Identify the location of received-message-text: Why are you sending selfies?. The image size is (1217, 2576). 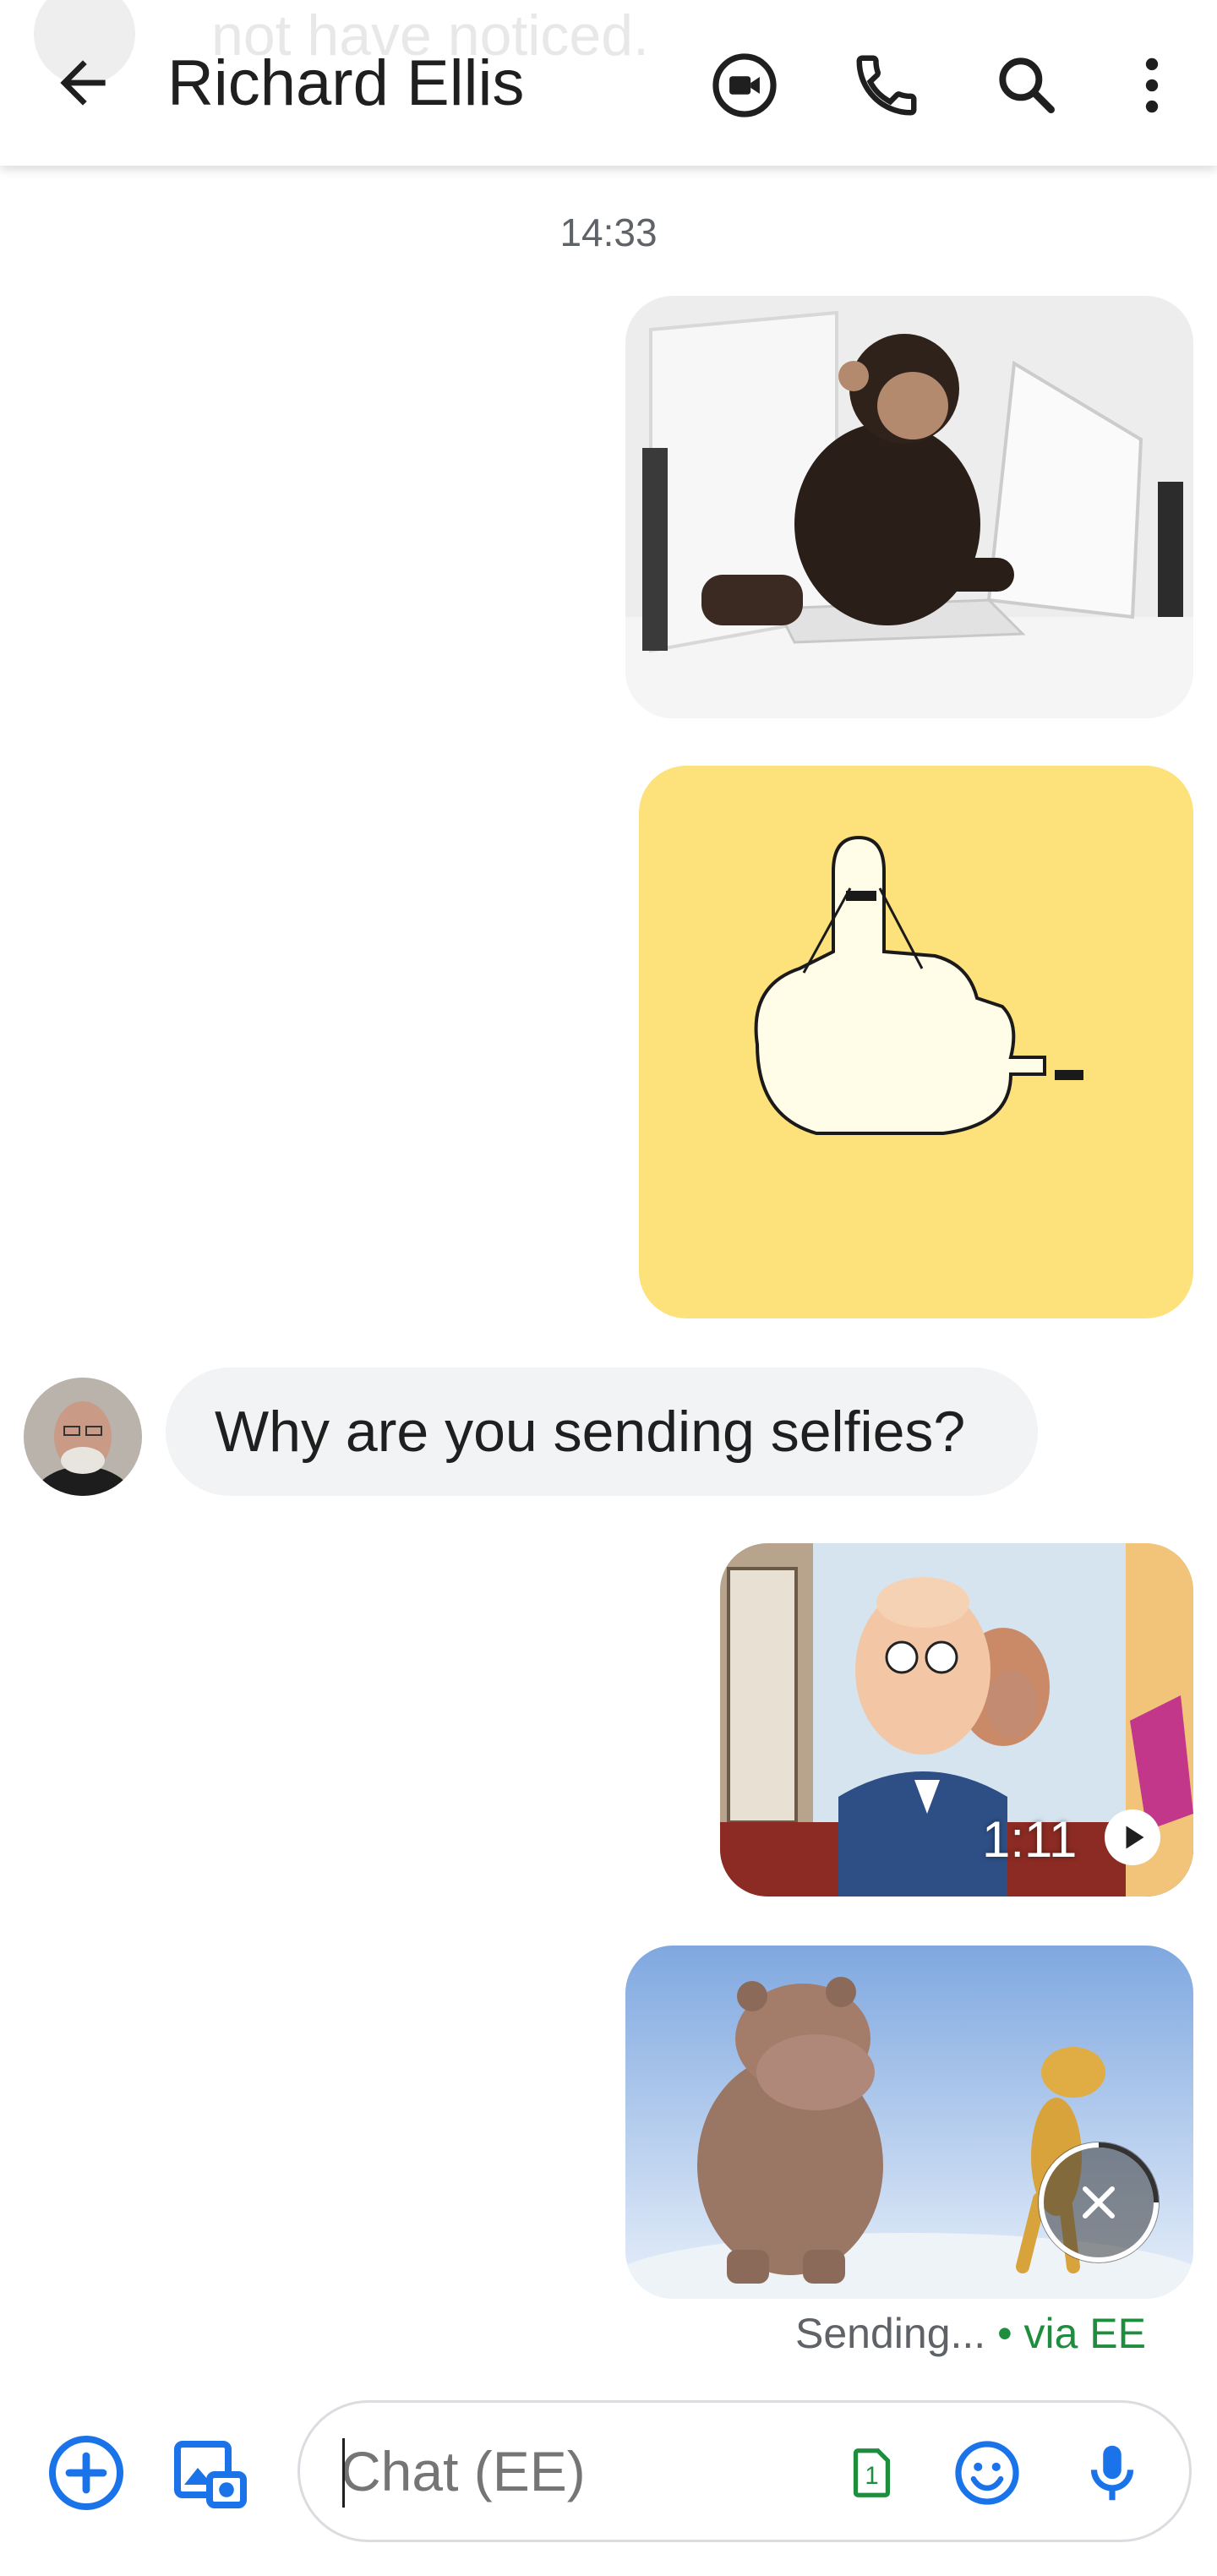
(590, 1432).